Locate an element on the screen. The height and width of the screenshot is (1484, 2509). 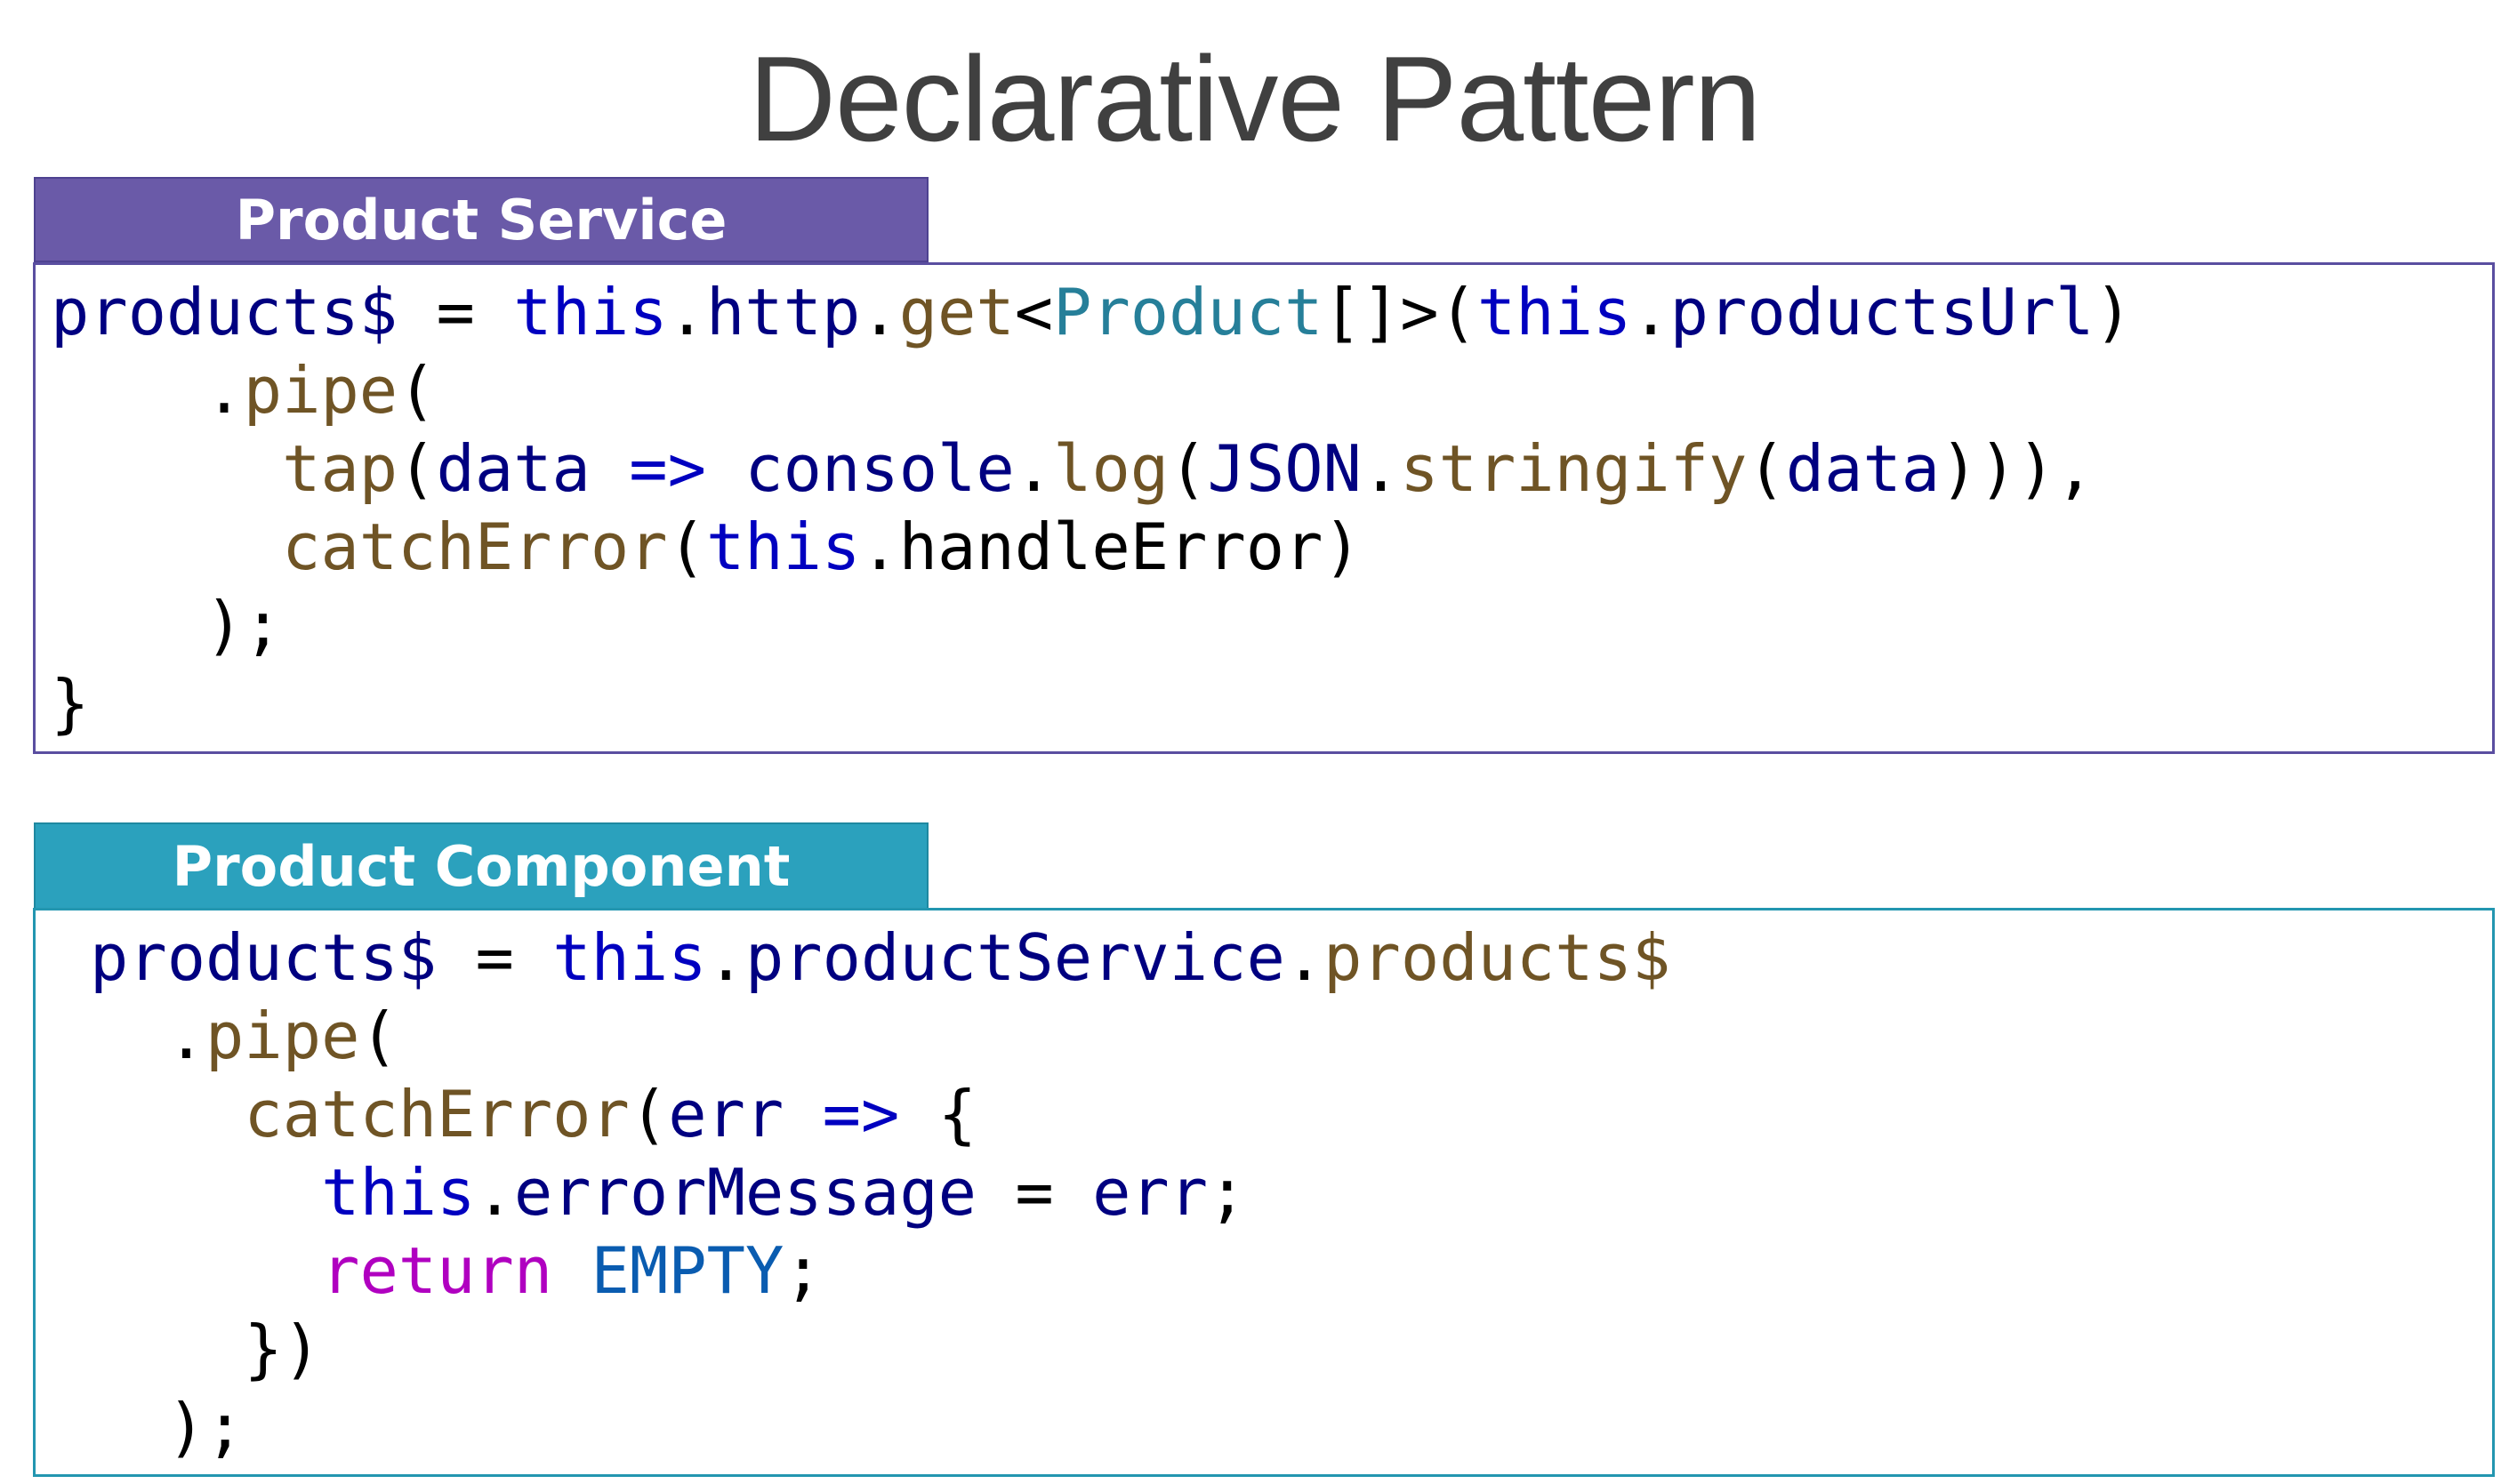
code-token: return is located at coordinates (437, 1270).